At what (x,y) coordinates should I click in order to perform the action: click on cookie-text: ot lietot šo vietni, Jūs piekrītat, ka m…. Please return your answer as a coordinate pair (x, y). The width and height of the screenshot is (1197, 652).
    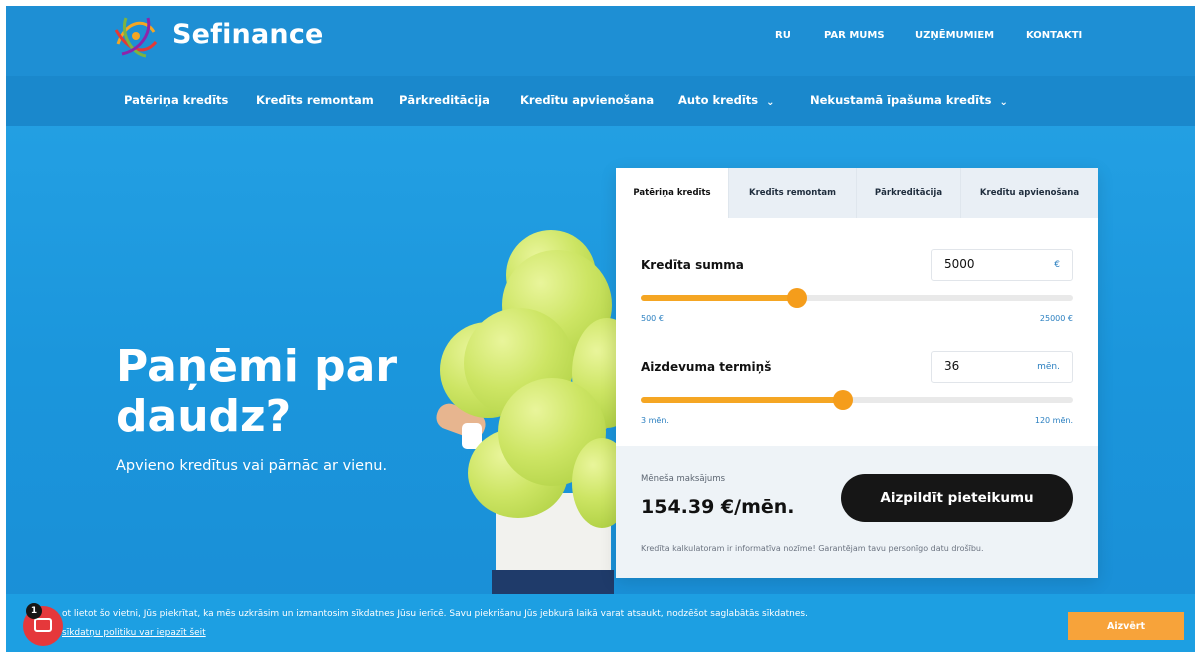
    Looking at the image, I should click on (435, 614).